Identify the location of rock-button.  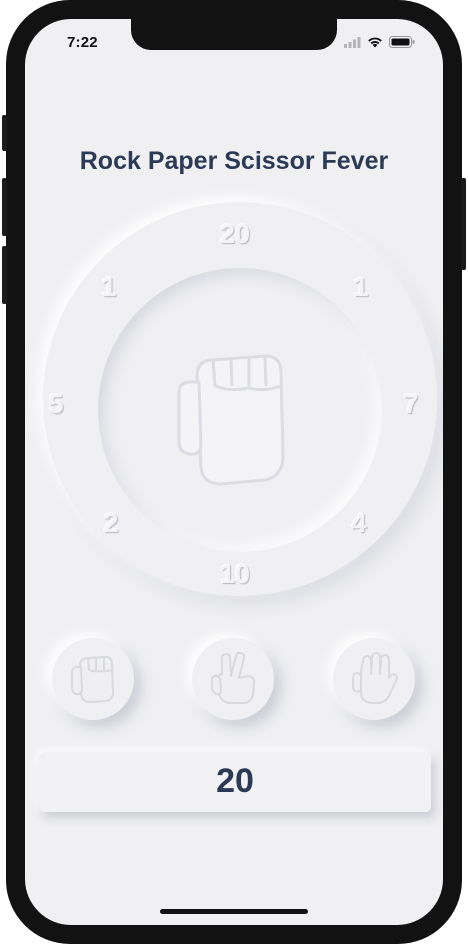
(93, 679).